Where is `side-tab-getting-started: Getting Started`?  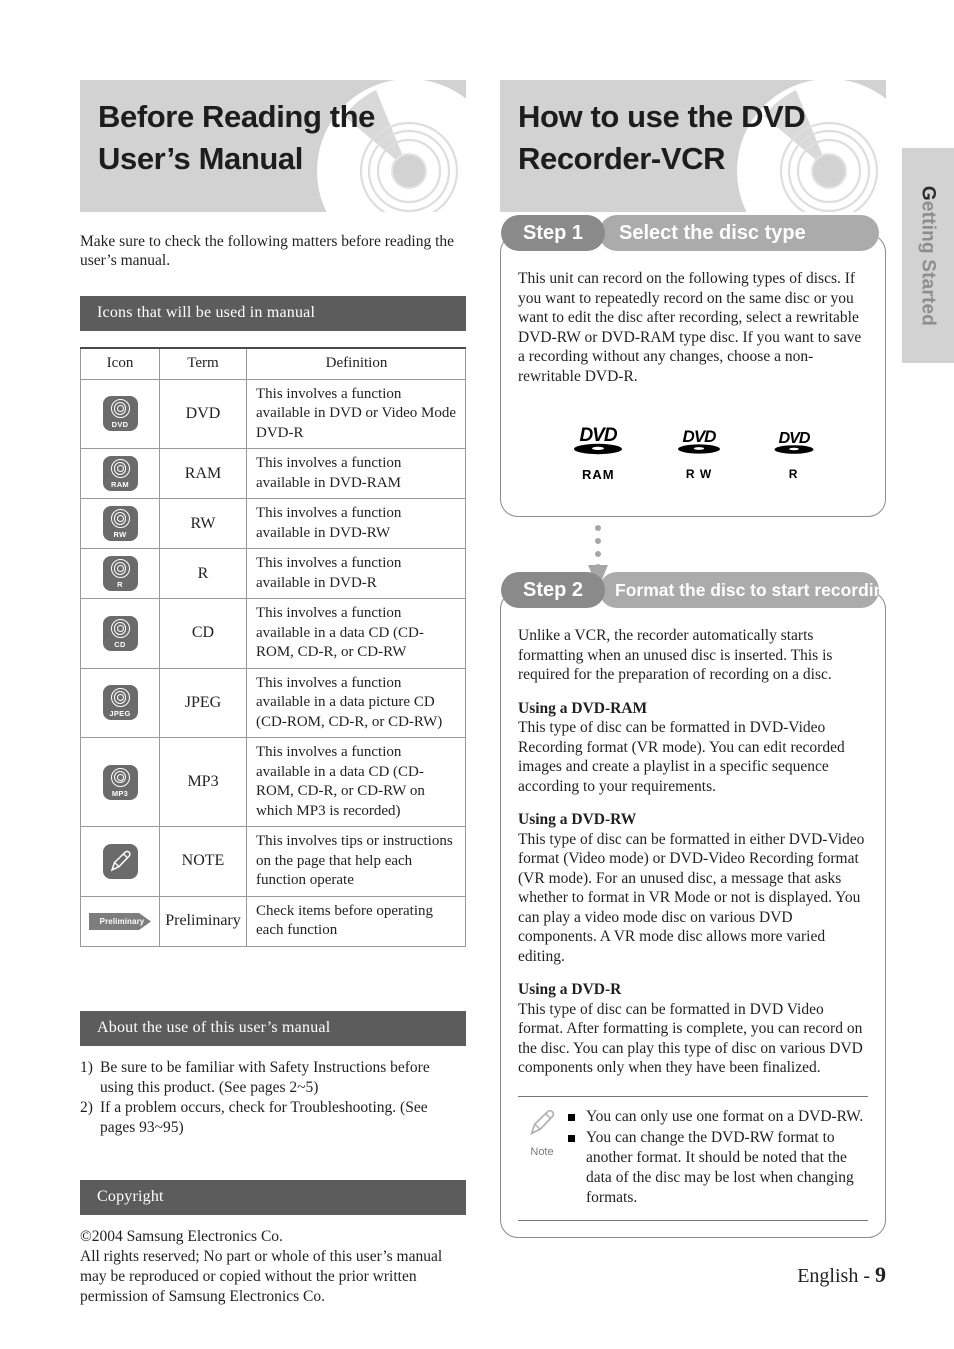 side-tab-getting-started: Getting Started is located at coordinates (928, 255).